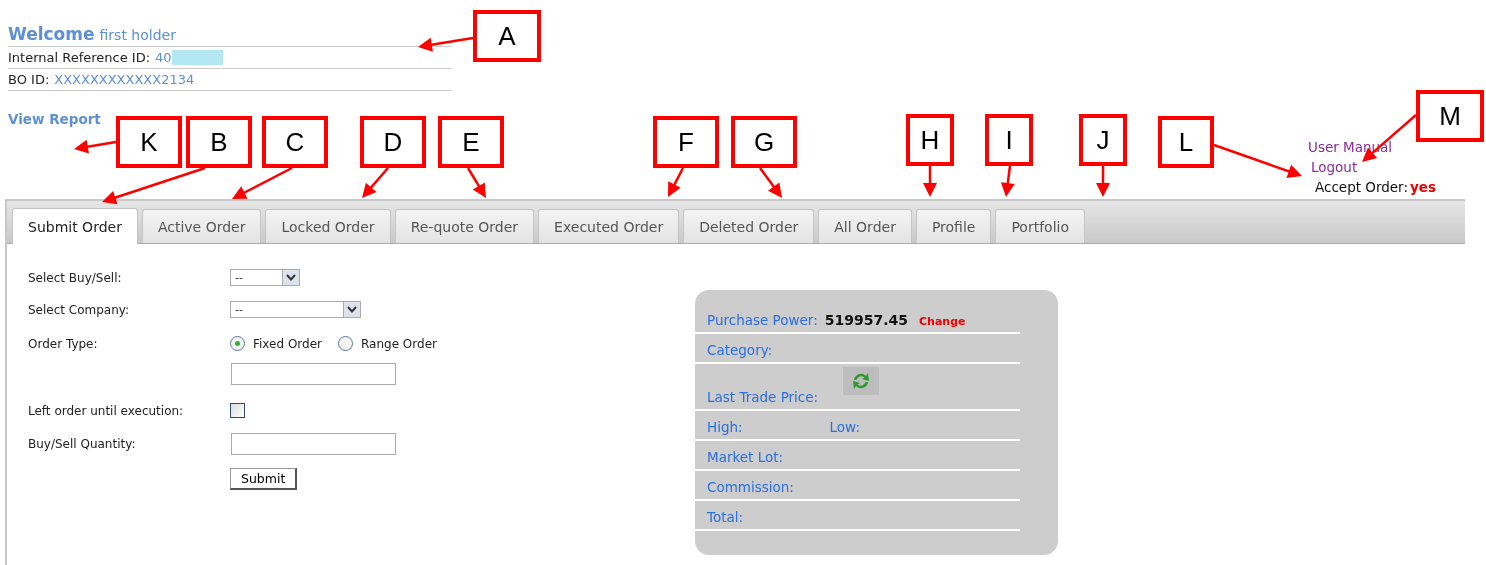  I want to click on info-label: Market Lot:, so click(745, 457).